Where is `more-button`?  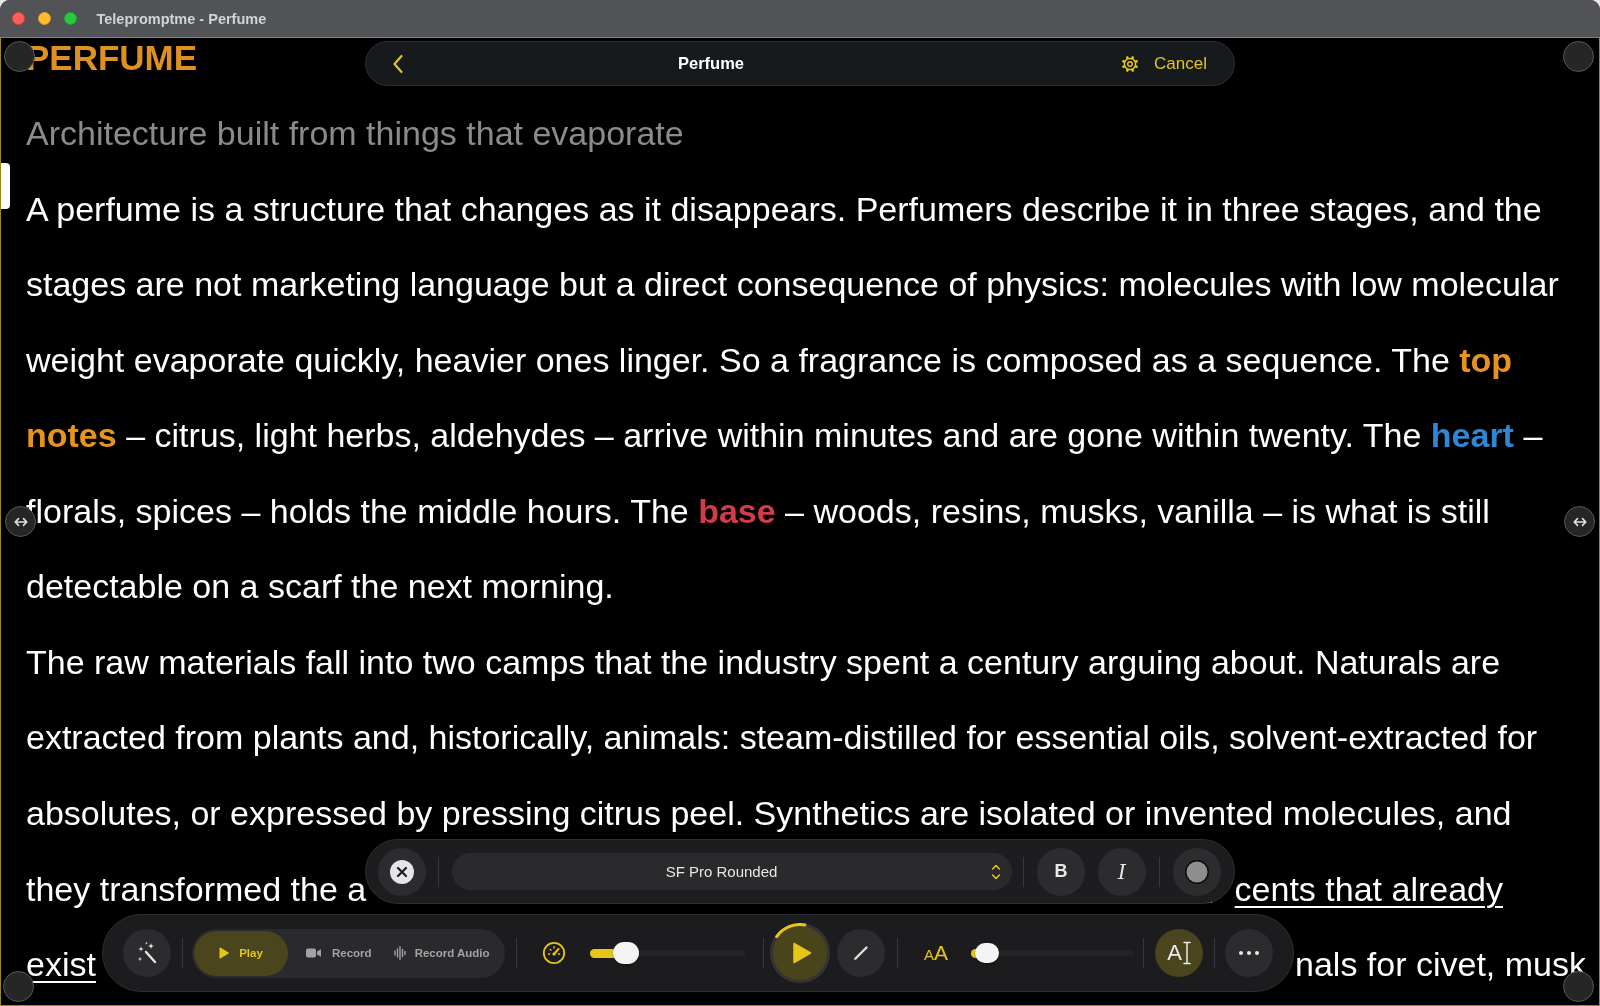 more-button is located at coordinates (1249, 953).